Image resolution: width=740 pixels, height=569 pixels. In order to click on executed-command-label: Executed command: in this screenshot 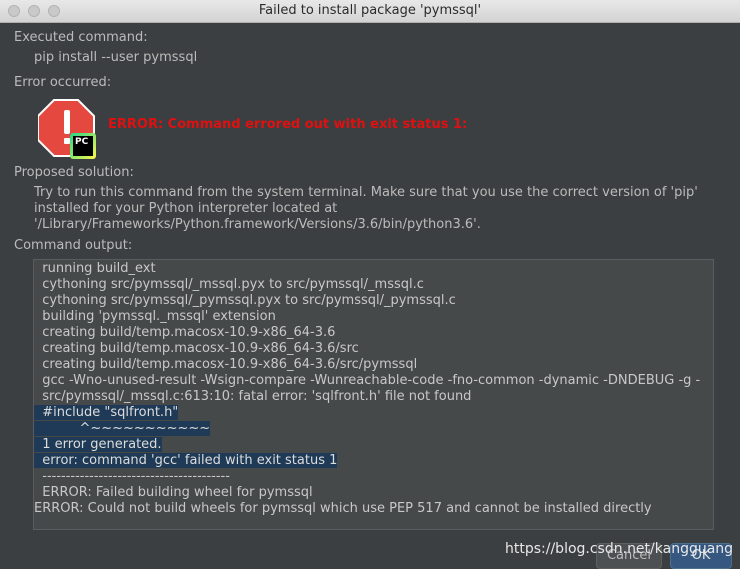, I will do `click(81, 37)`.